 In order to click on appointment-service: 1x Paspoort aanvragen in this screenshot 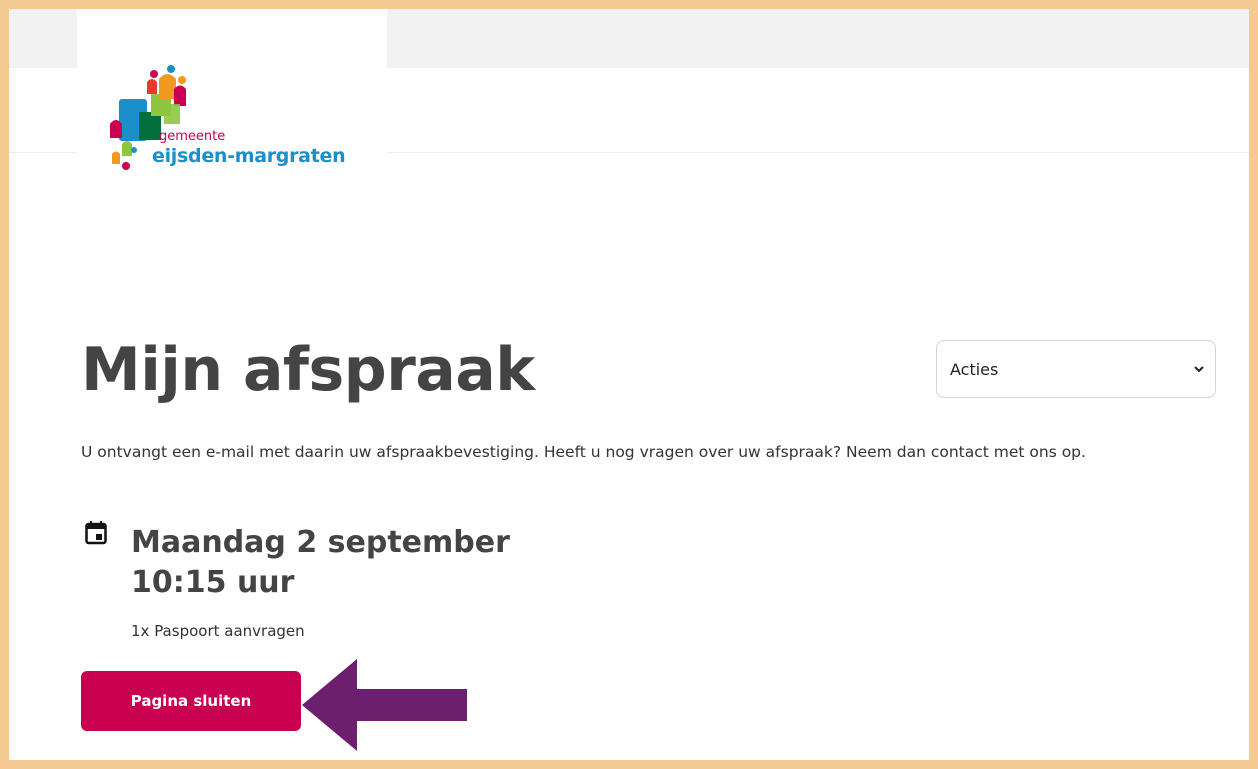, I will do `click(218, 631)`.